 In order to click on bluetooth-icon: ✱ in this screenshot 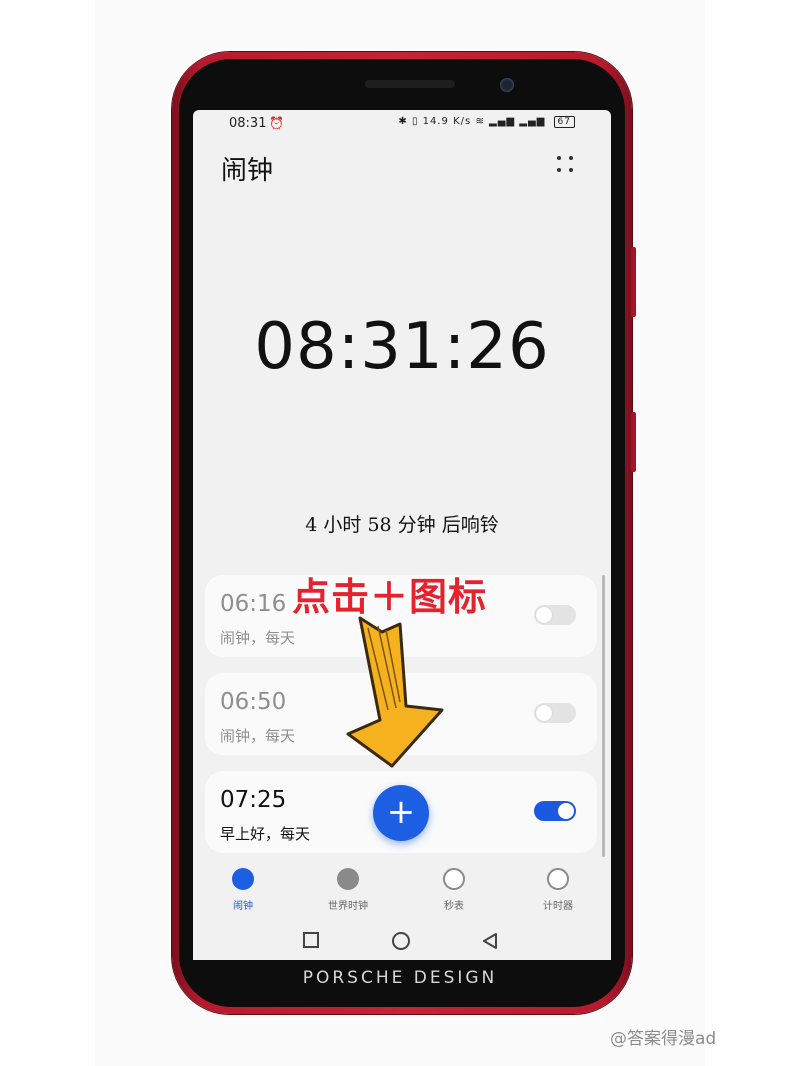, I will do `click(403, 121)`.